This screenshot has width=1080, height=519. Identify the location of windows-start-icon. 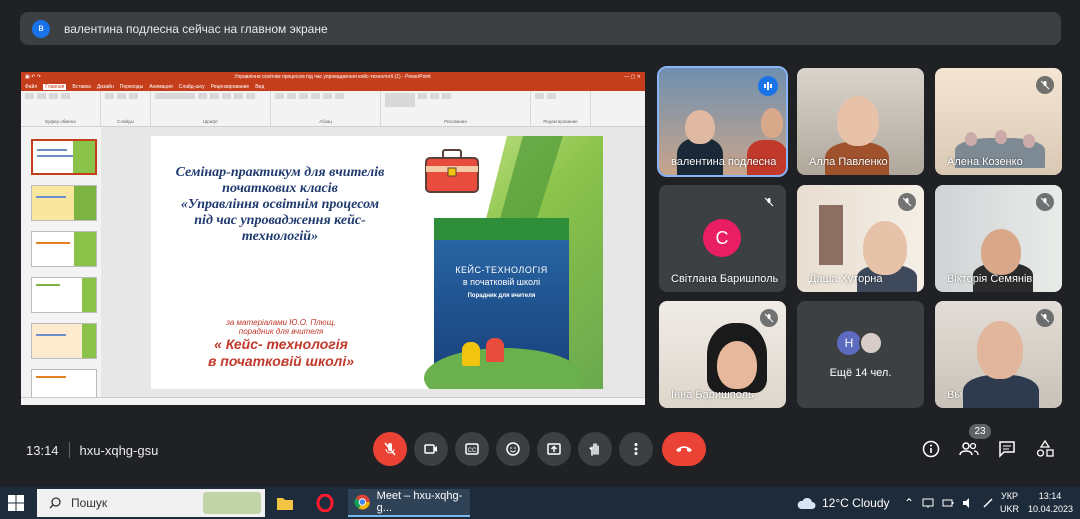
(16, 503).